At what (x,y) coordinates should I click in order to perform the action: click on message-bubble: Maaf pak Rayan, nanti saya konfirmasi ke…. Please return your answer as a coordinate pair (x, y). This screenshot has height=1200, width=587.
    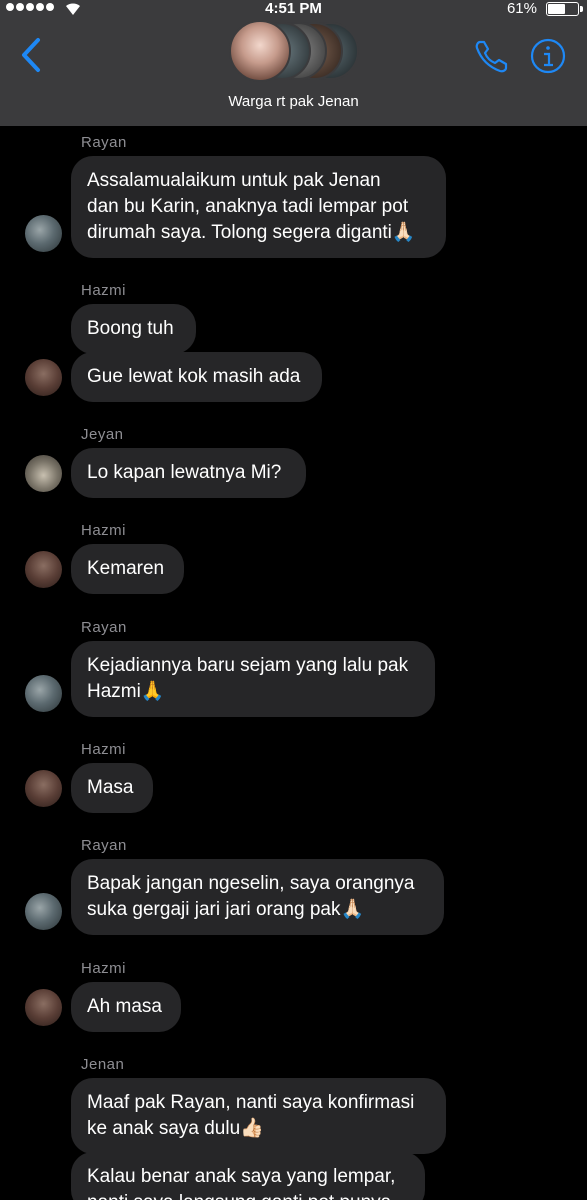
    Looking at the image, I should click on (258, 1116).